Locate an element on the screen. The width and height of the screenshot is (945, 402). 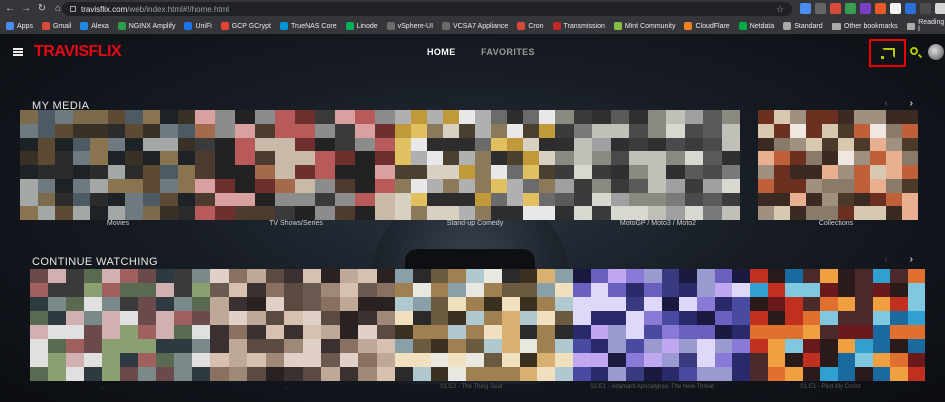
bookmark-item: GCP GCrypt is located at coordinates (245, 26).